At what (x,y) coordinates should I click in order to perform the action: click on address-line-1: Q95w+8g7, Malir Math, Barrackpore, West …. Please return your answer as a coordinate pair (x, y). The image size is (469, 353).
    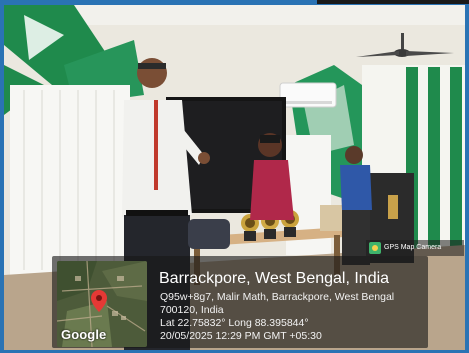
    Looking at the image, I should click on (277, 297).